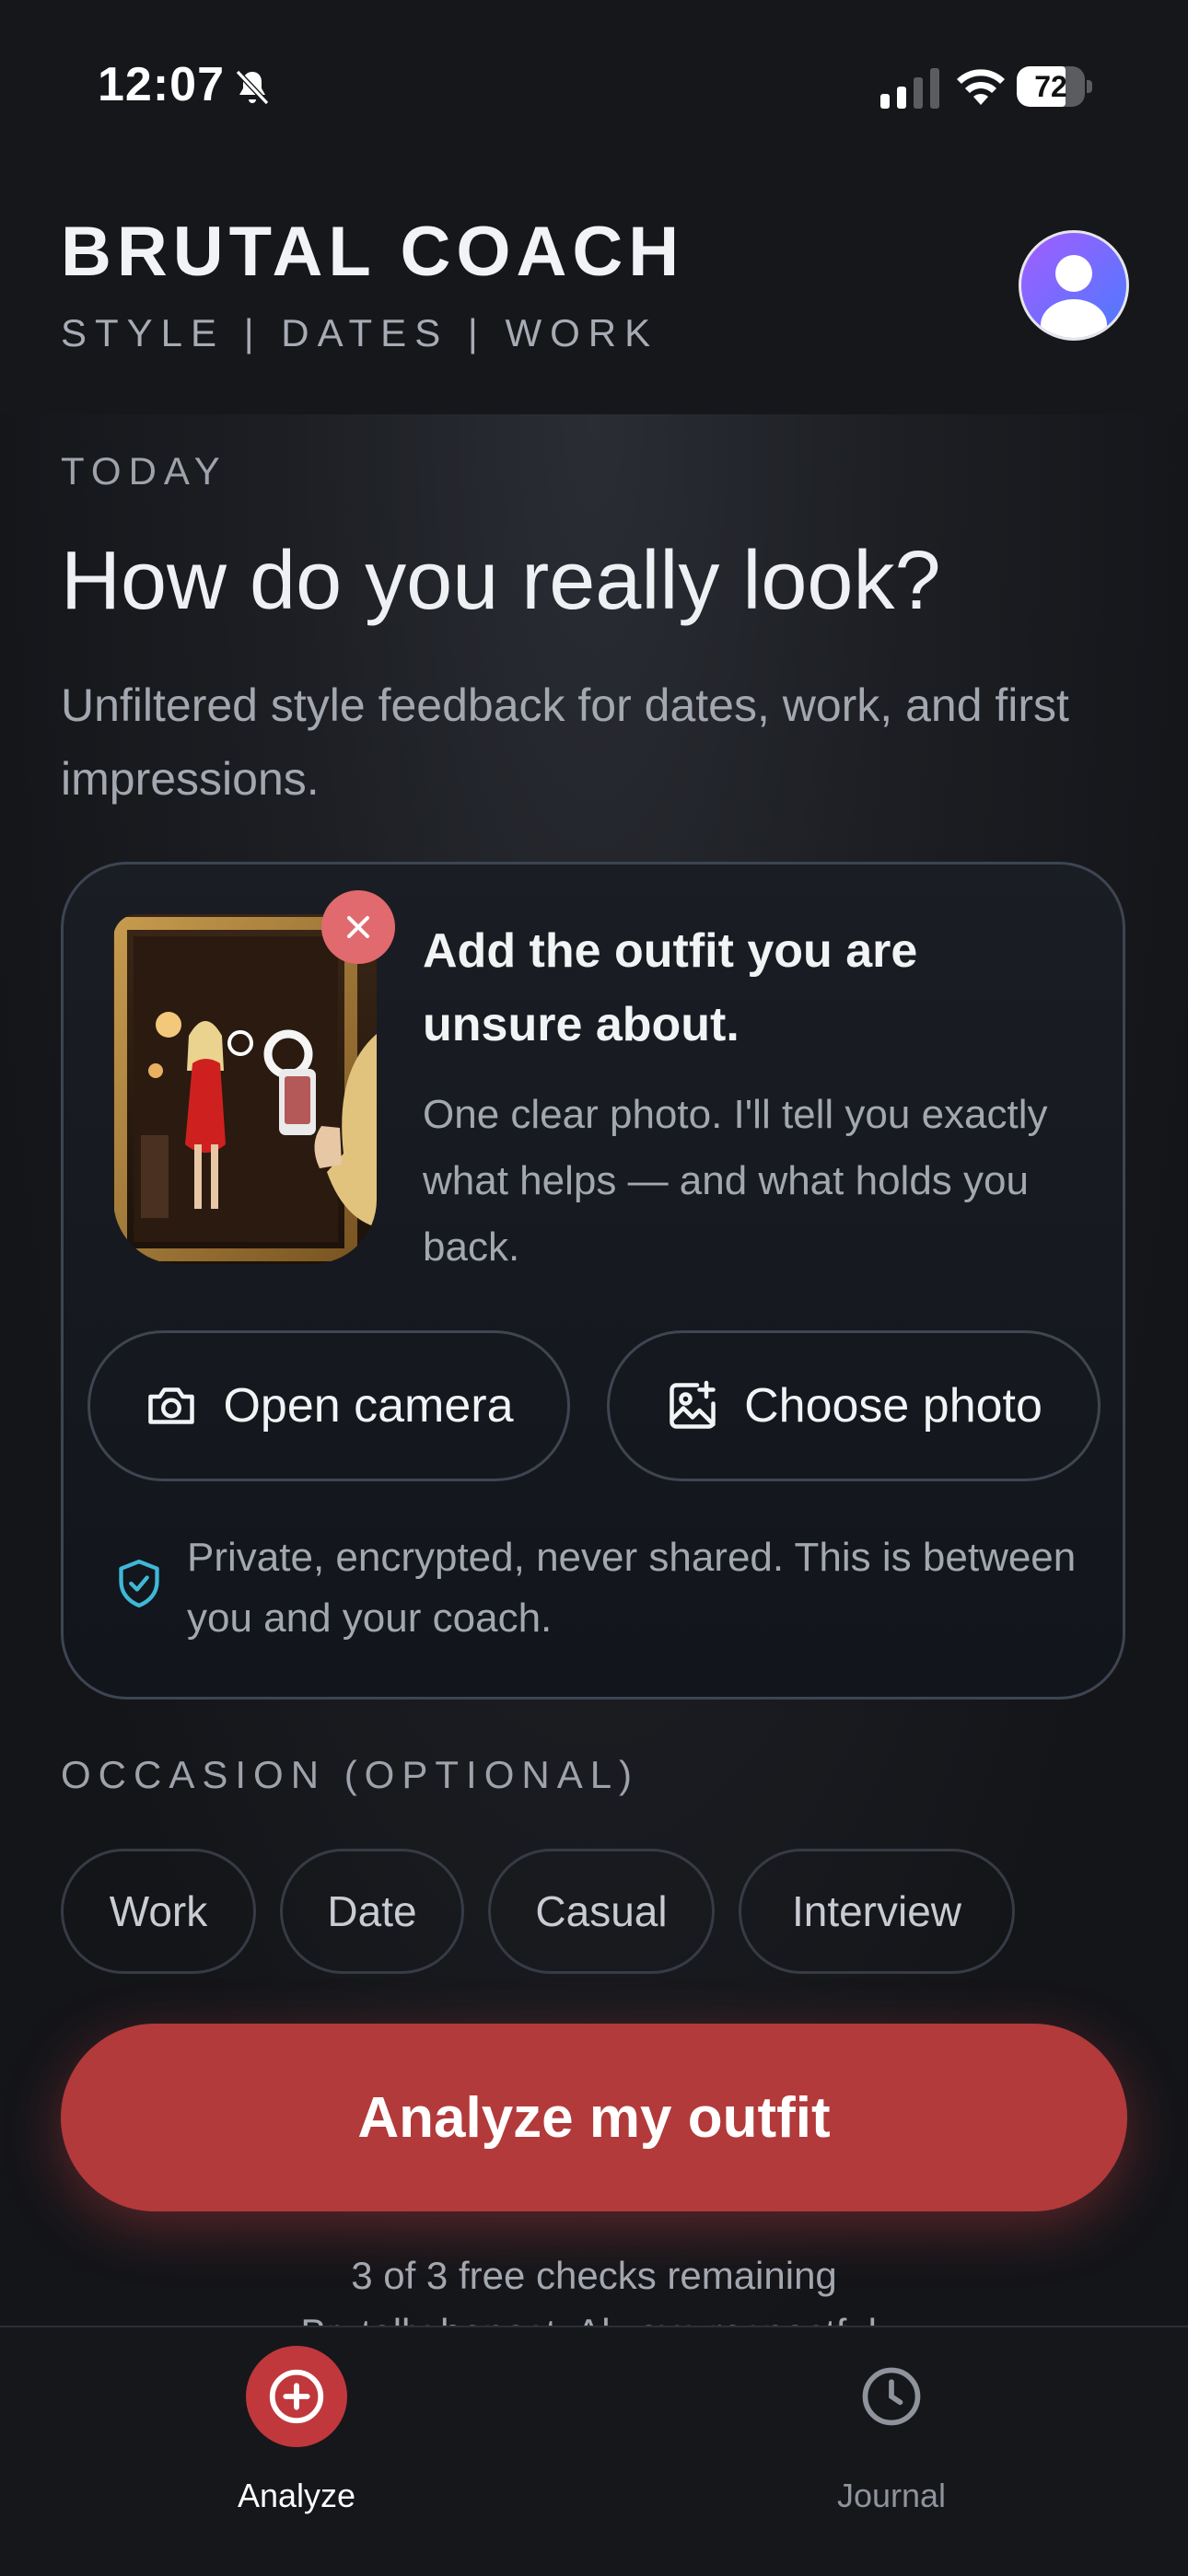 The image size is (1188, 2576). Describe the element at coordinates (671, 987) in the screenshot. I see `upload-card-title: Add the outfit you are unsure about.` at that location.